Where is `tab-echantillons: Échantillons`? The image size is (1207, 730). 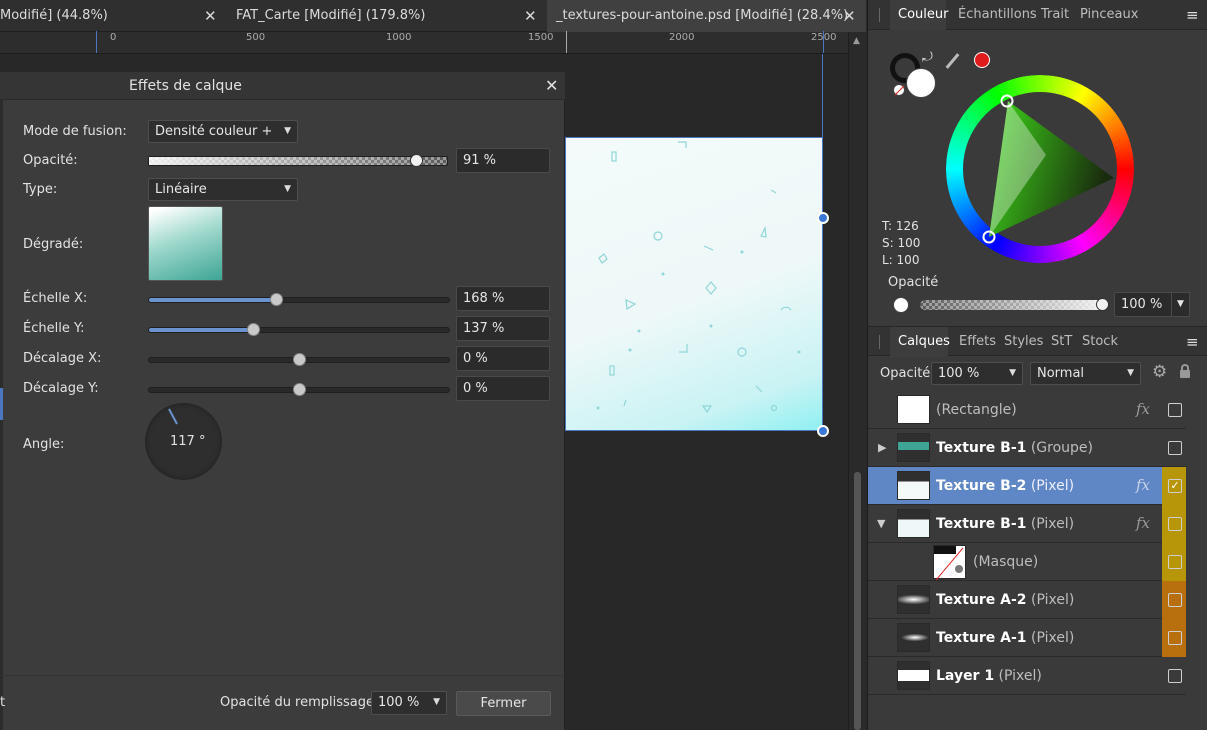
tab-echantillons: Échantillons is located at coordinates (997, 15).